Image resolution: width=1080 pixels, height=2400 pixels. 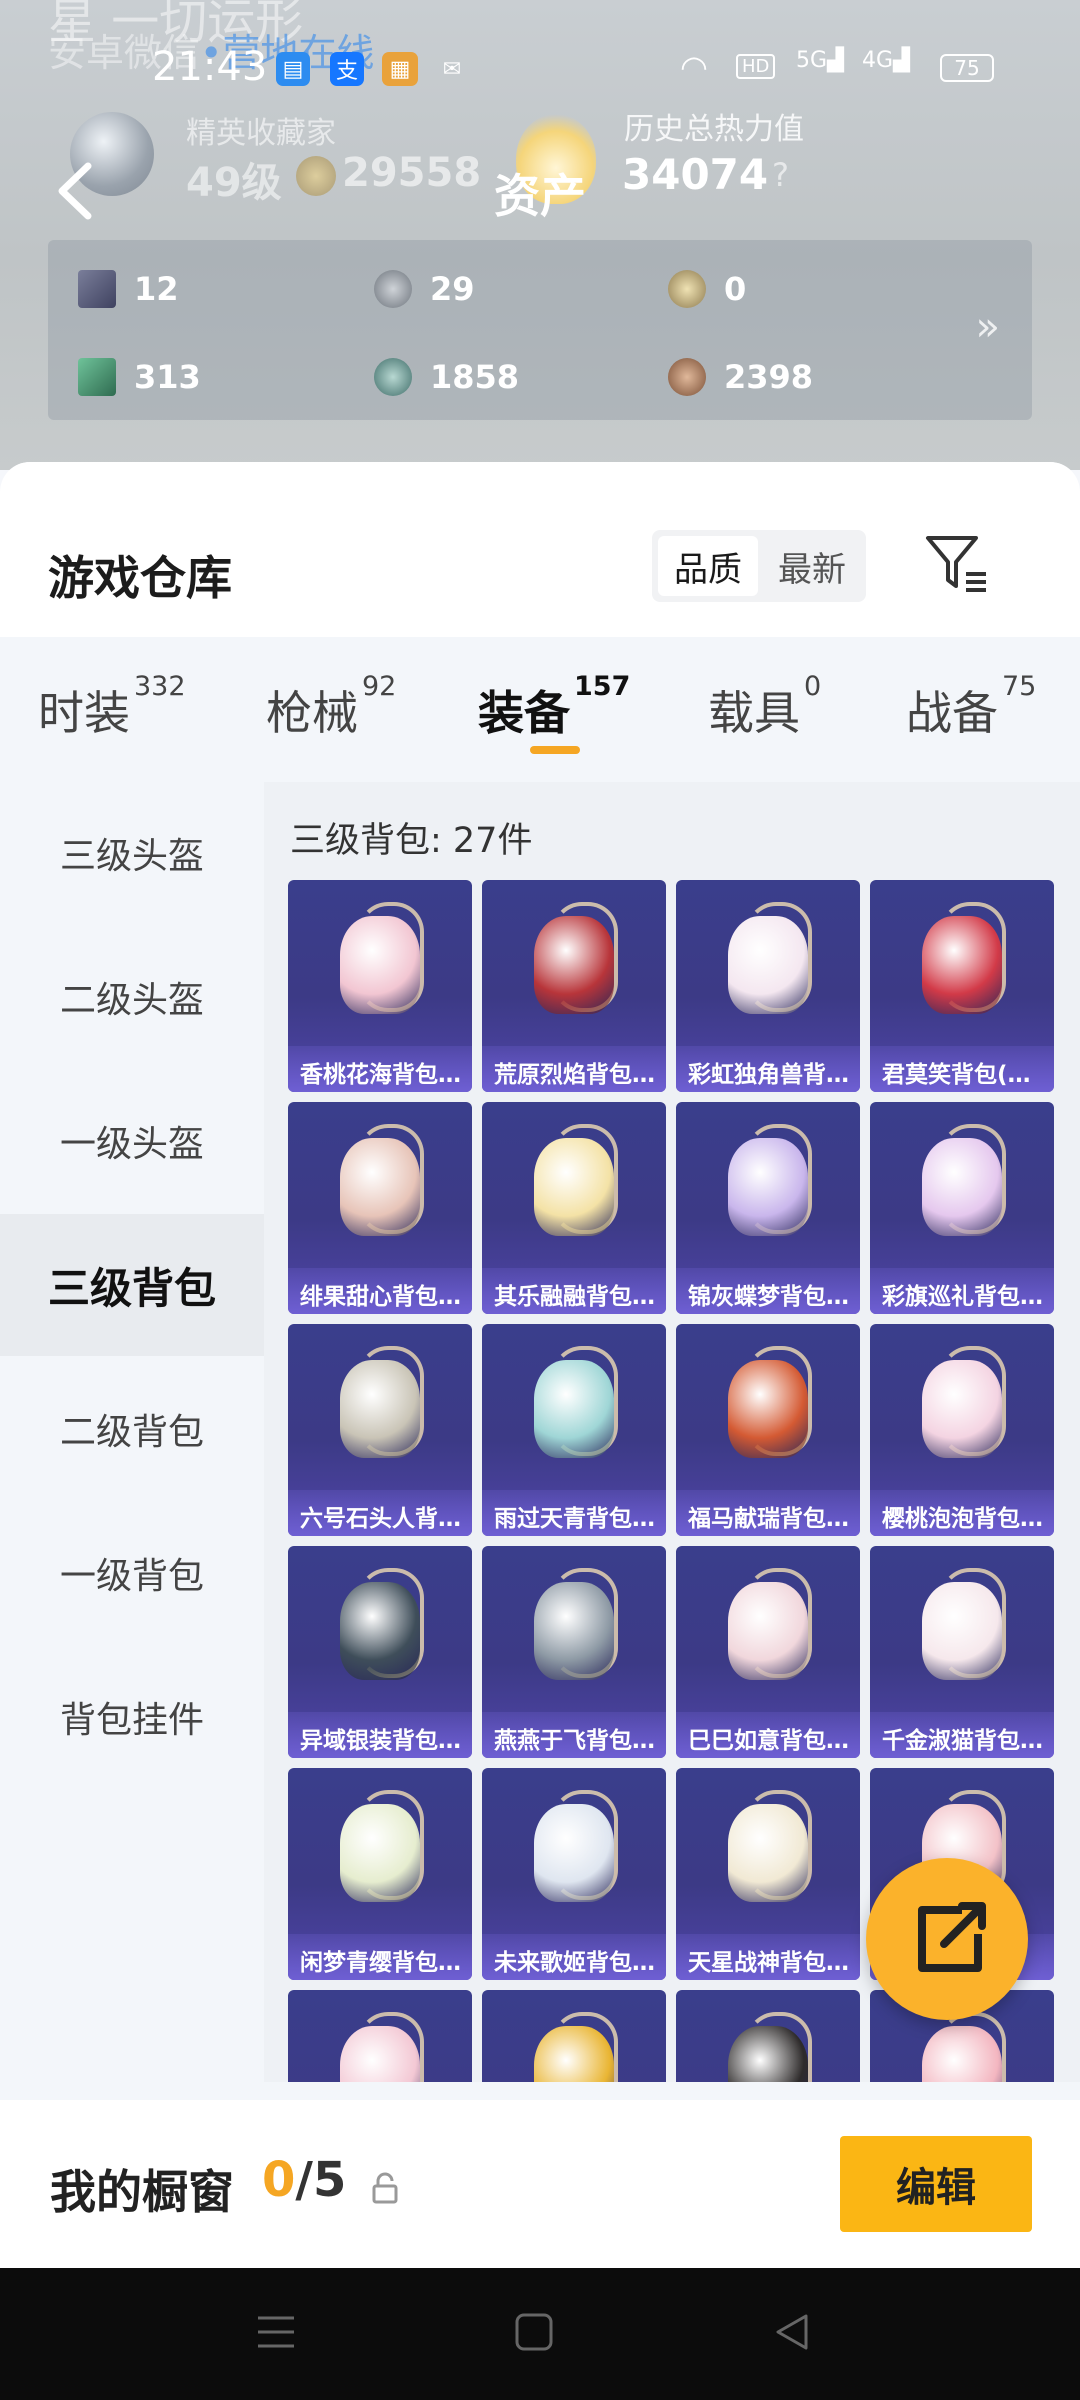 What do you see at coordinates (555, 750) in the screenshot?
I see `active-tab-indicator` at bounding box center [555, 750].